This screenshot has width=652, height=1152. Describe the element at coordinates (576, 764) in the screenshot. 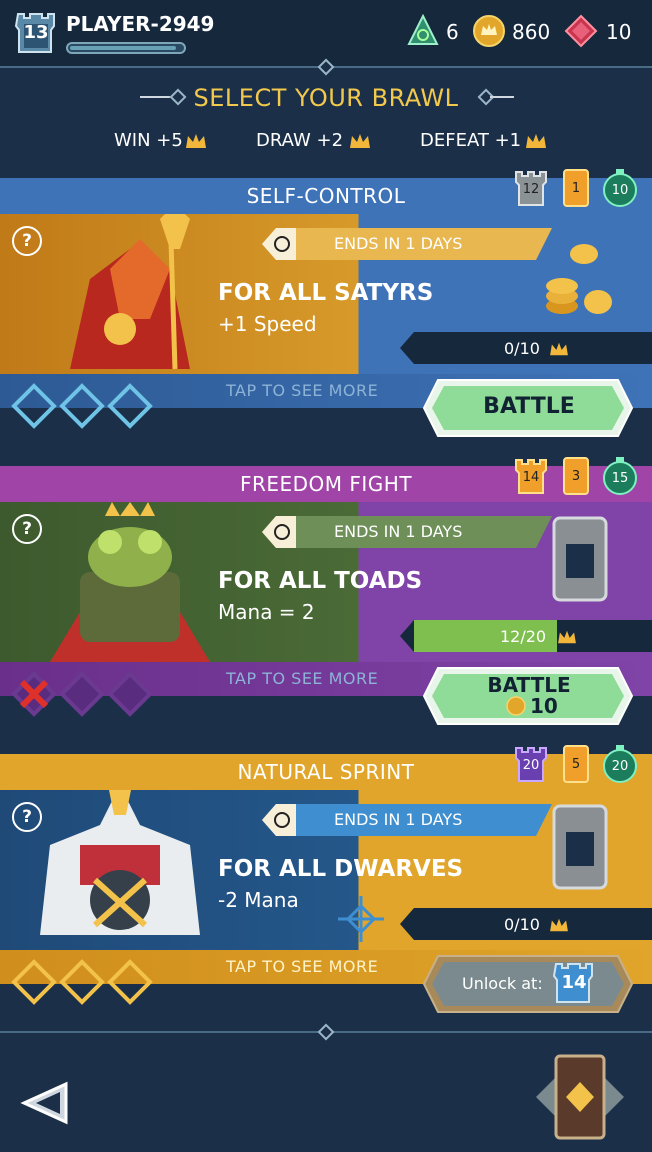

I see `card-count-value: 5` at that location.